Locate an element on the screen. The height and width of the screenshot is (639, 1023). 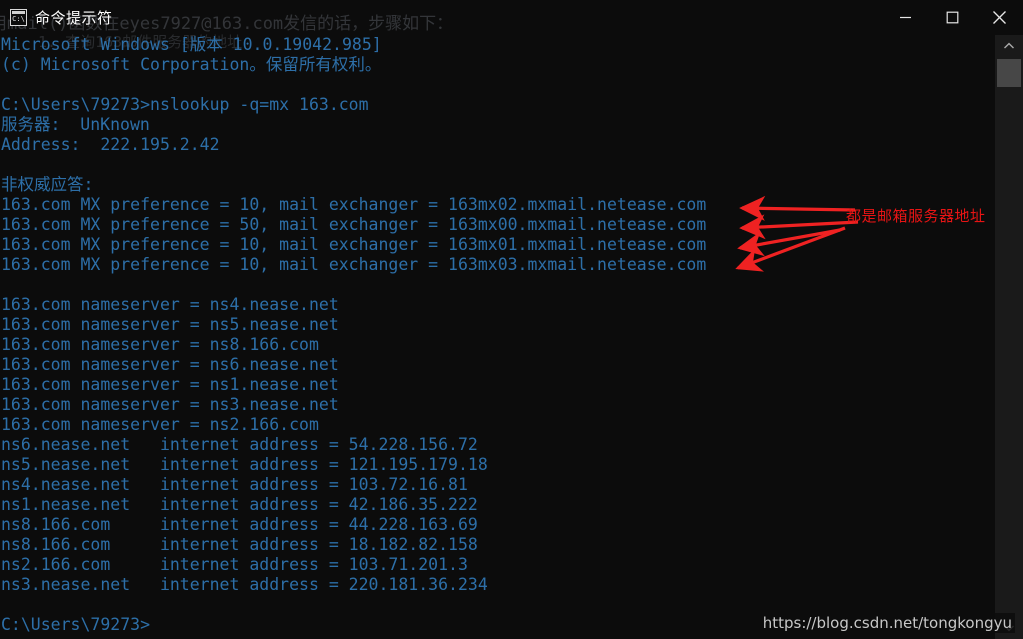
window-controls is located at coordinates (952, 17).